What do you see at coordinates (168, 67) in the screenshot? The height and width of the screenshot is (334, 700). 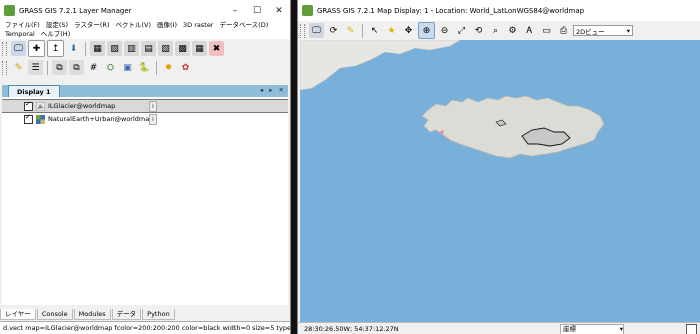 I see `settings-icon: ✹` at bounding box center [168, 67].